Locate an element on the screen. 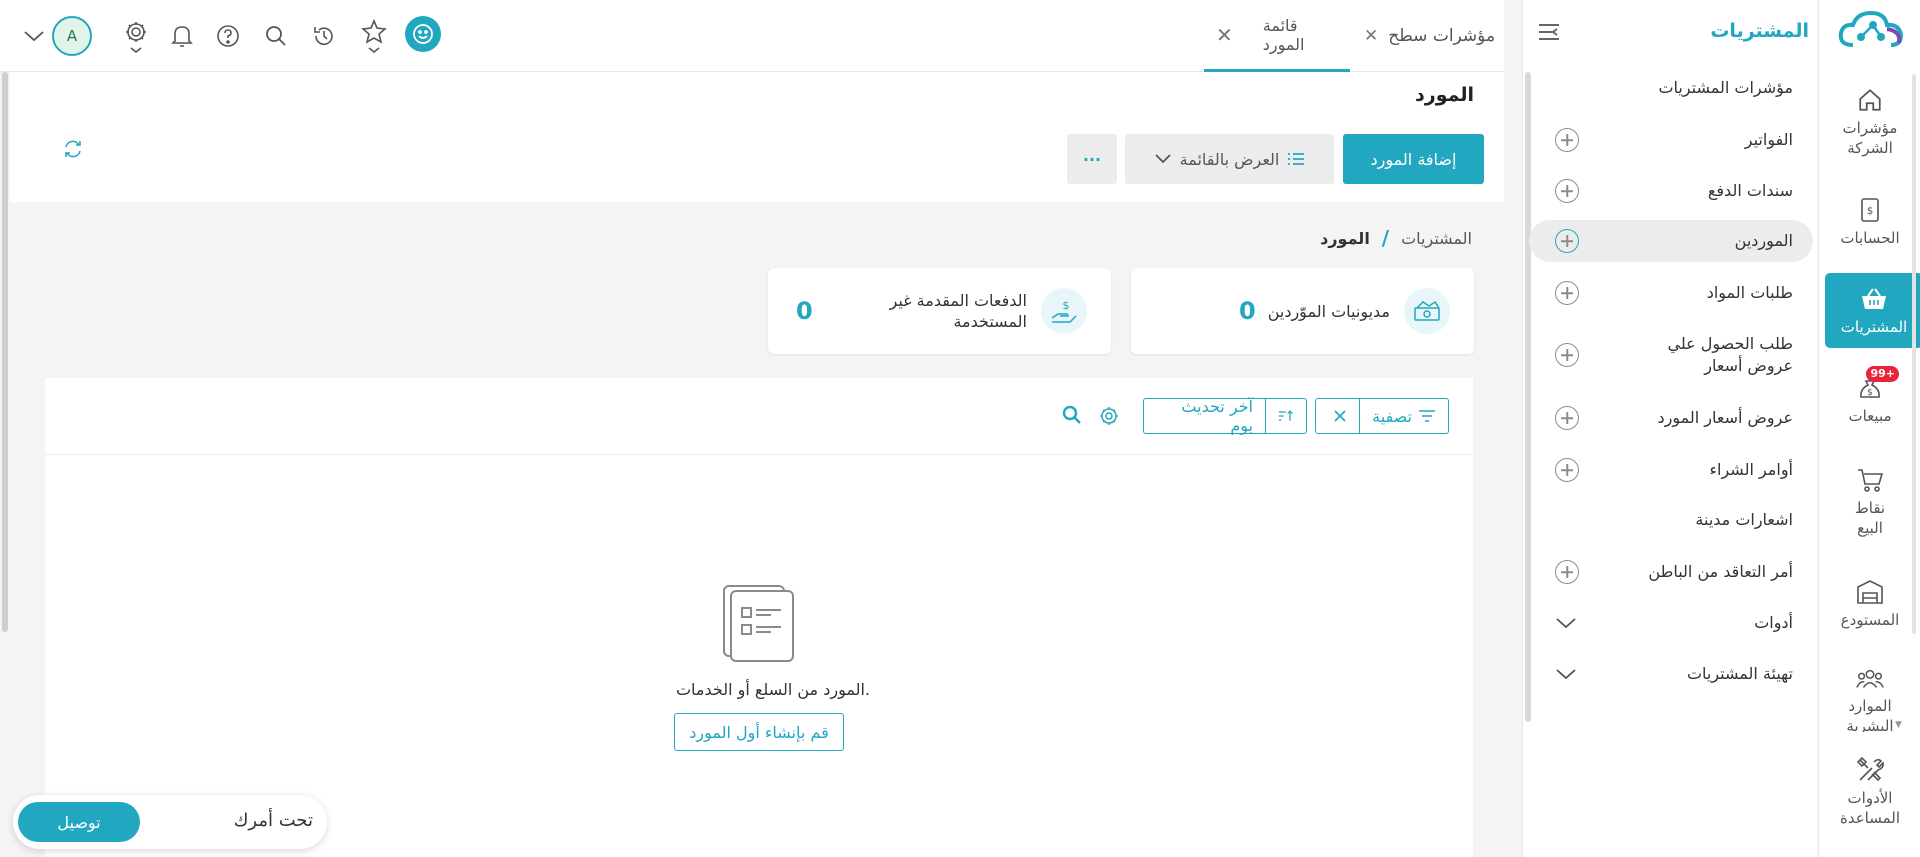 The width and height of the screenshot is (1920, 857). warehouse-icon is located at coordinates (1870, 592).